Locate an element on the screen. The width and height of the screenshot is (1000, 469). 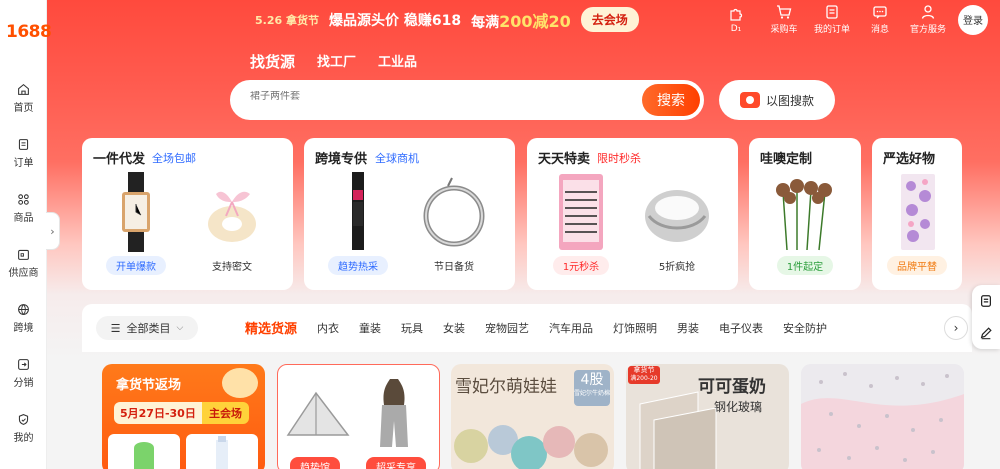
image-search-label: 以图搜款 is located at coordinates (789, 100).